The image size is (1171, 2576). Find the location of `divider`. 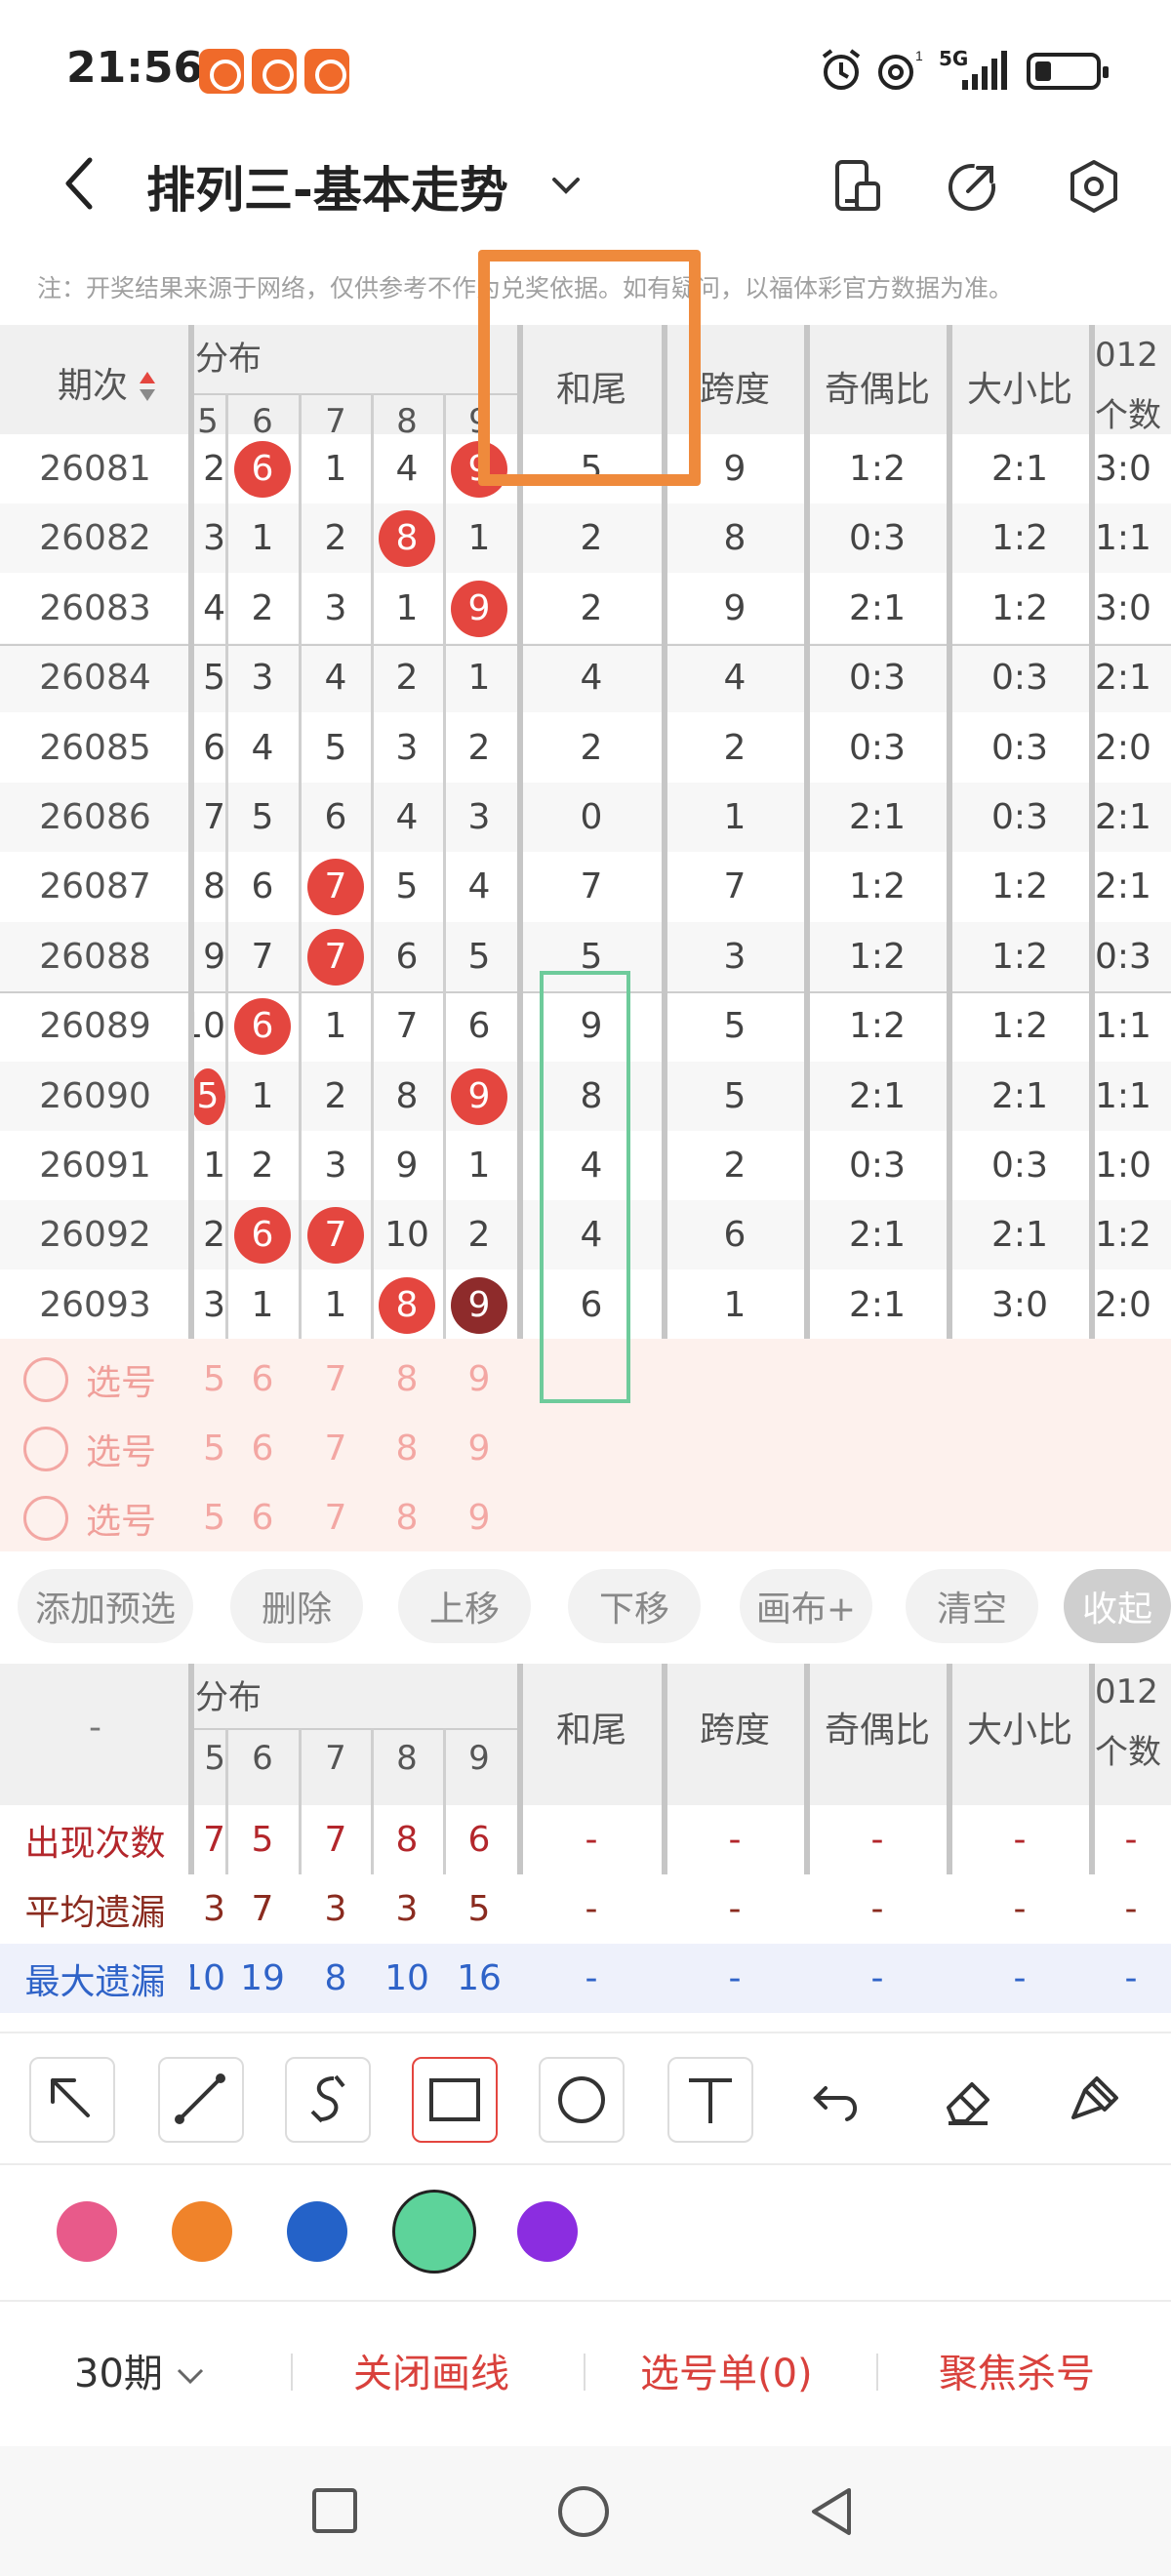

divider is located at coordinates (585, 2372).